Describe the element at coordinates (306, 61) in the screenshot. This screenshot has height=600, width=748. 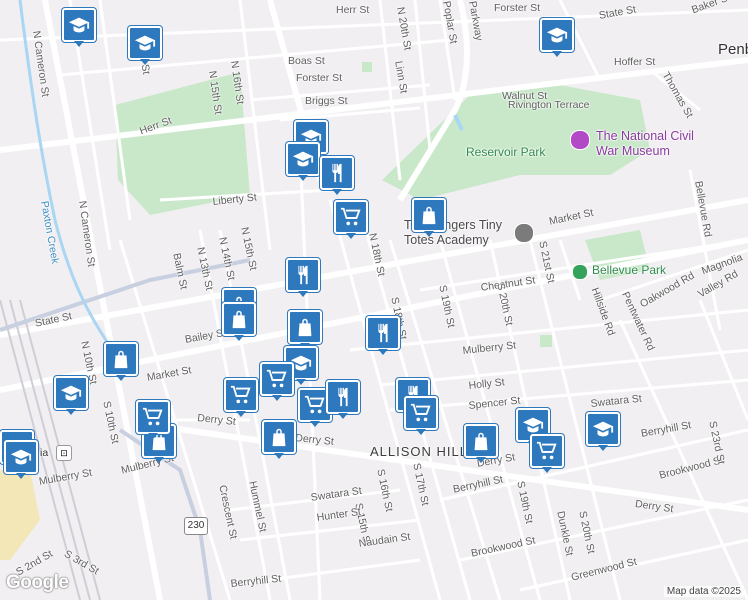
I see `street-label: Boas St` at that location.